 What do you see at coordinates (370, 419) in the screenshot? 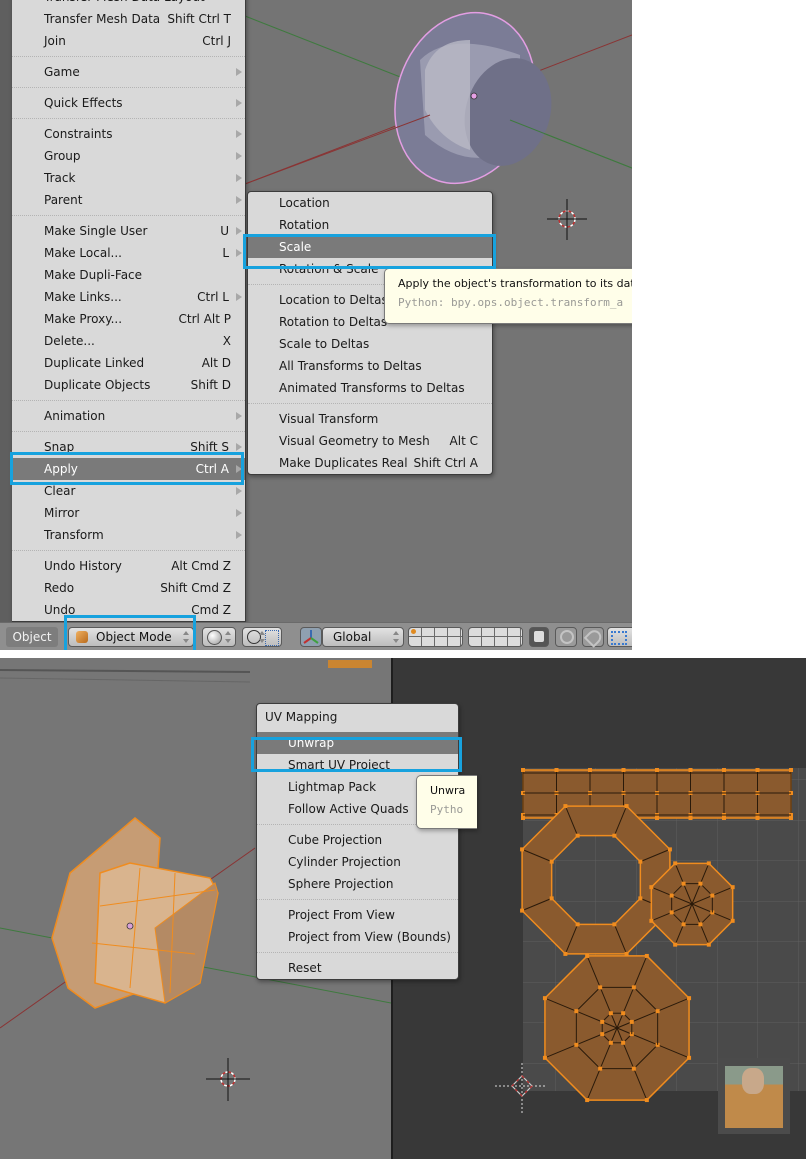
I see `menu-item-visual-transform: Visual Transform` at bounding box center [370, 419].